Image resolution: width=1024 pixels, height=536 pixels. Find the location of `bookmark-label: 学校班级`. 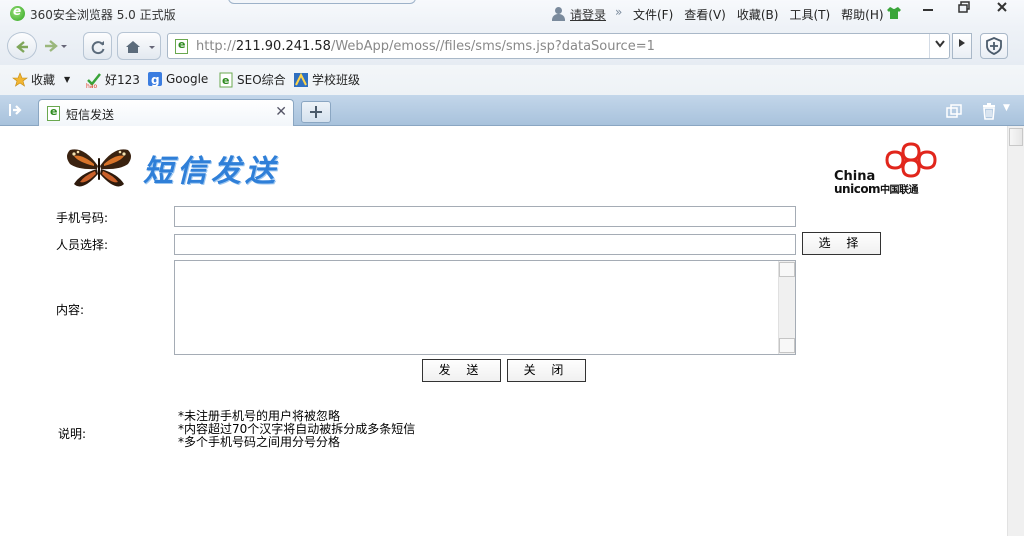

bookmark-label: 学校班级 is located at coordinates (336, 80).